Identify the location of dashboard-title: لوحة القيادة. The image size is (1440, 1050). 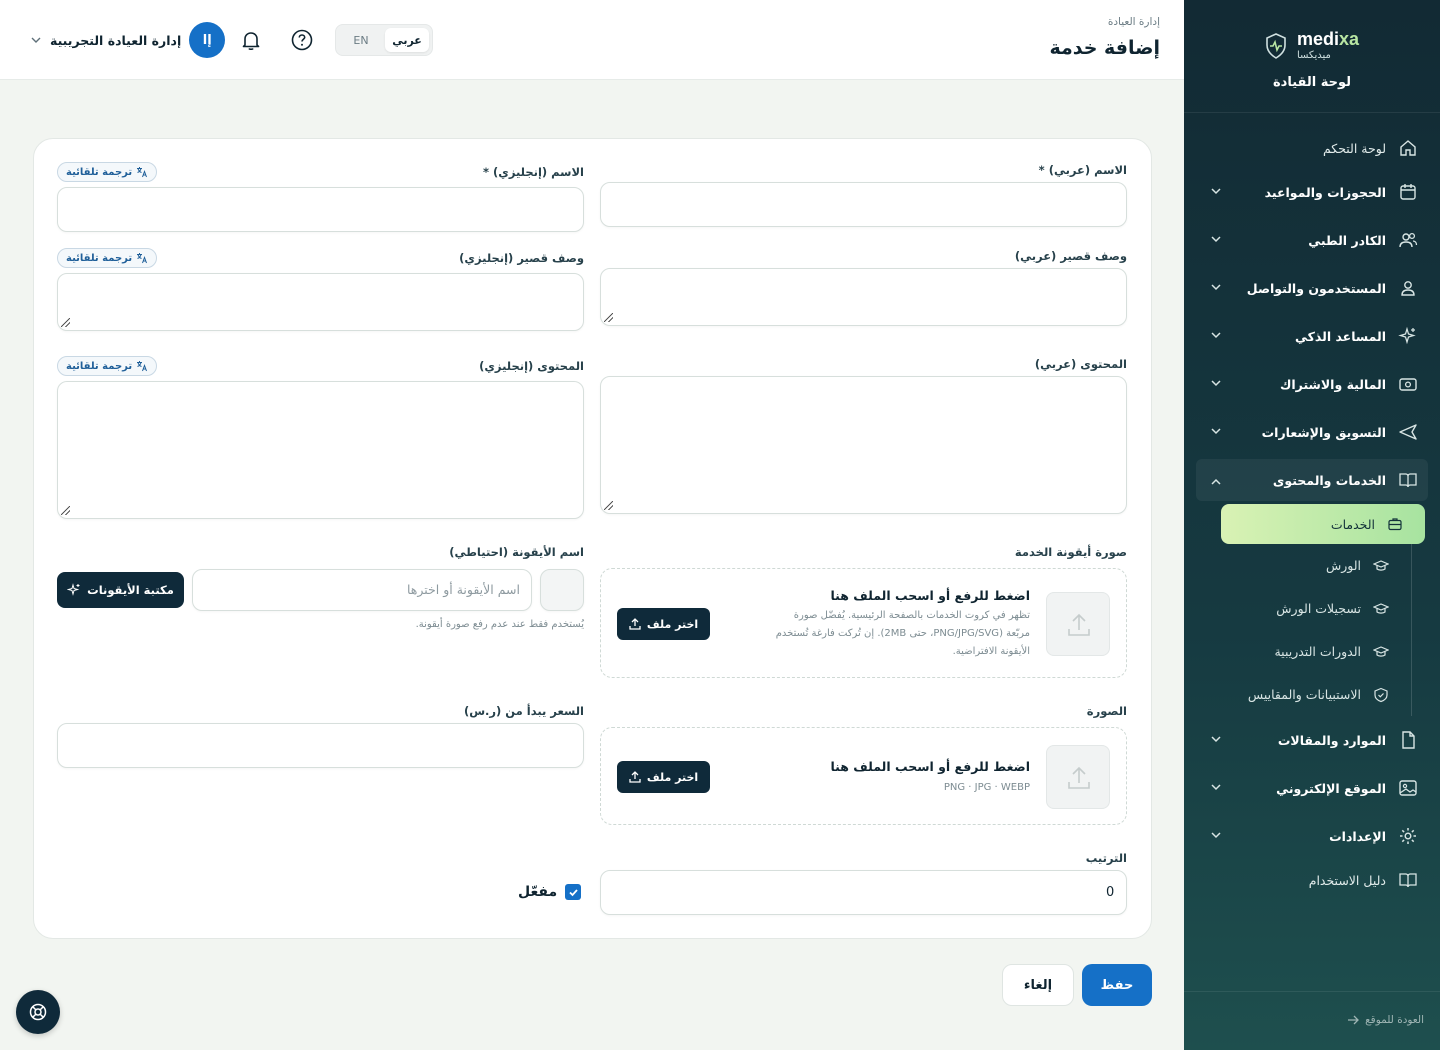
(1312, 82).